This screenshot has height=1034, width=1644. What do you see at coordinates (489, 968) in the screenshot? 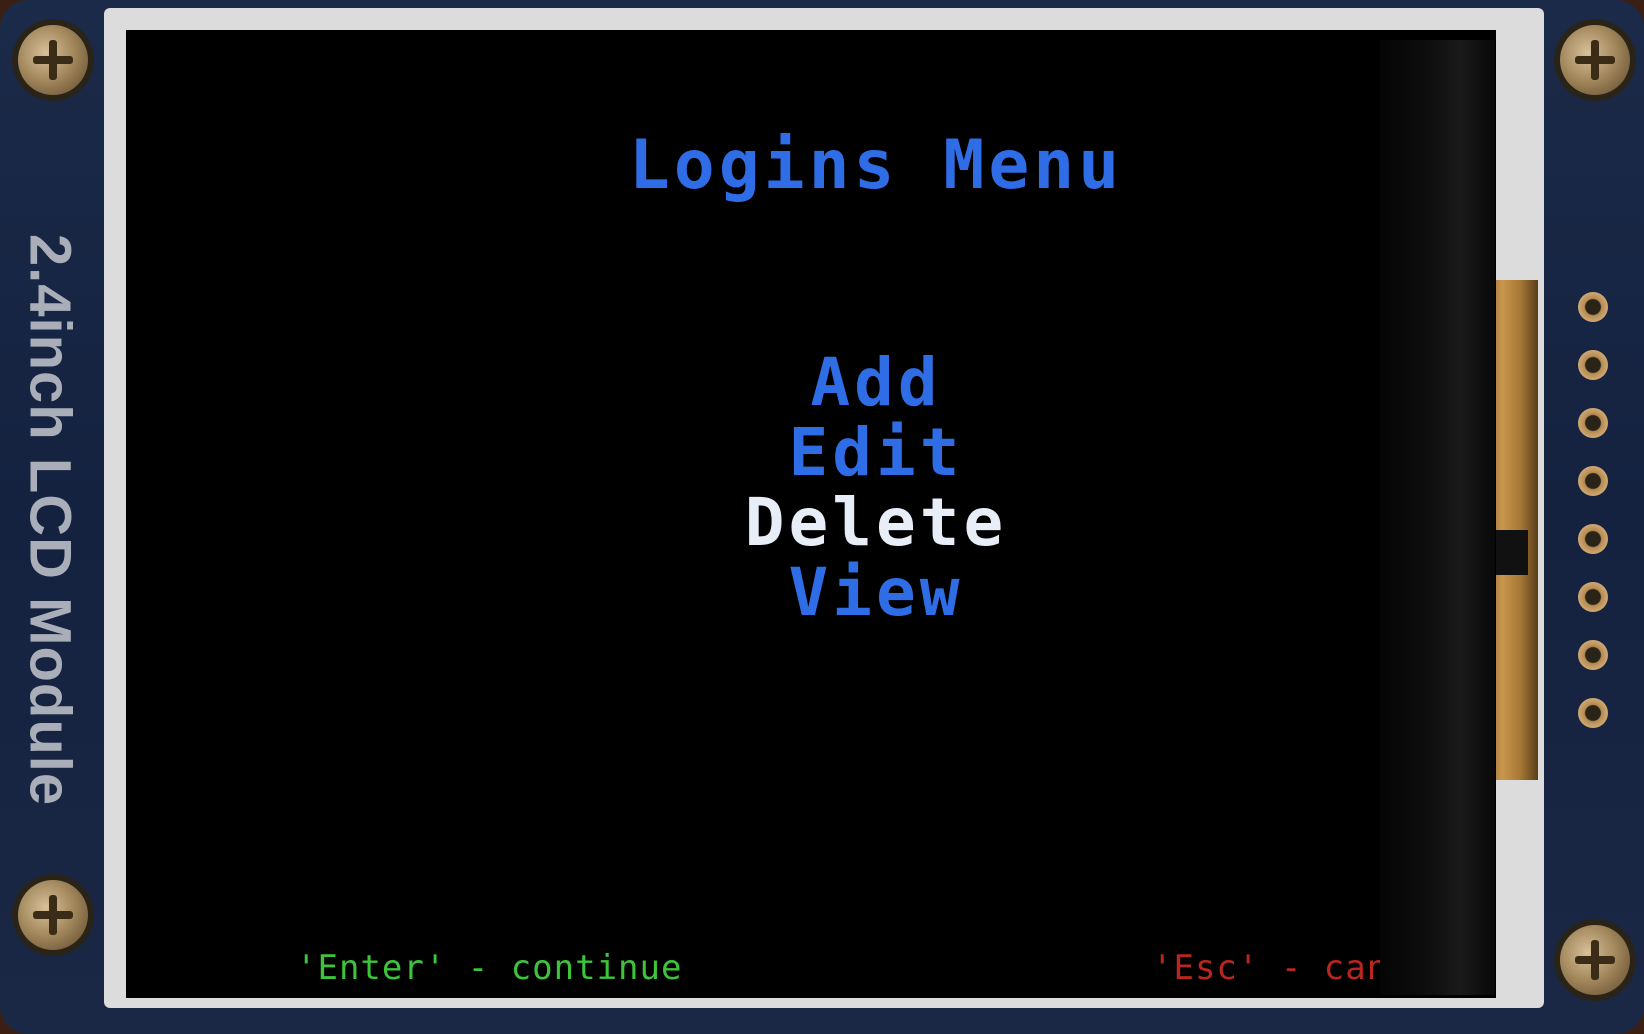
I see `enter-continue-hint: 'Enter' - continue` at bounding box center [489, 968].